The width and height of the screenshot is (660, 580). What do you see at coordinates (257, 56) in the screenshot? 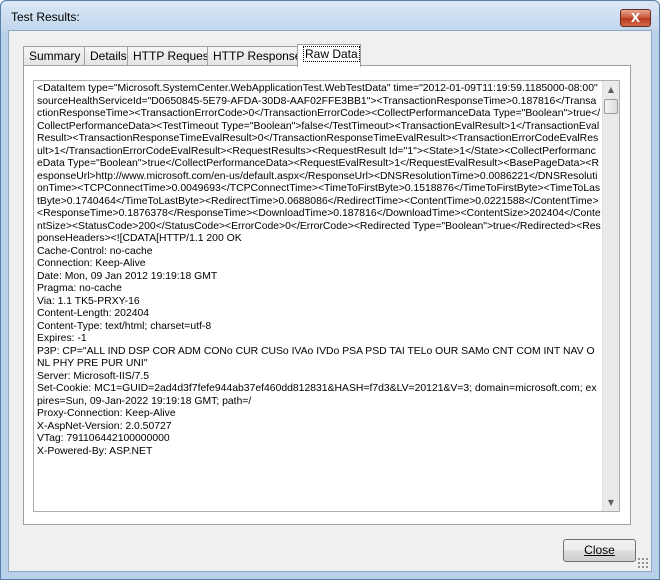
I see `tab-http-response-label: HTTP Response` at bounding box center [257, 56].